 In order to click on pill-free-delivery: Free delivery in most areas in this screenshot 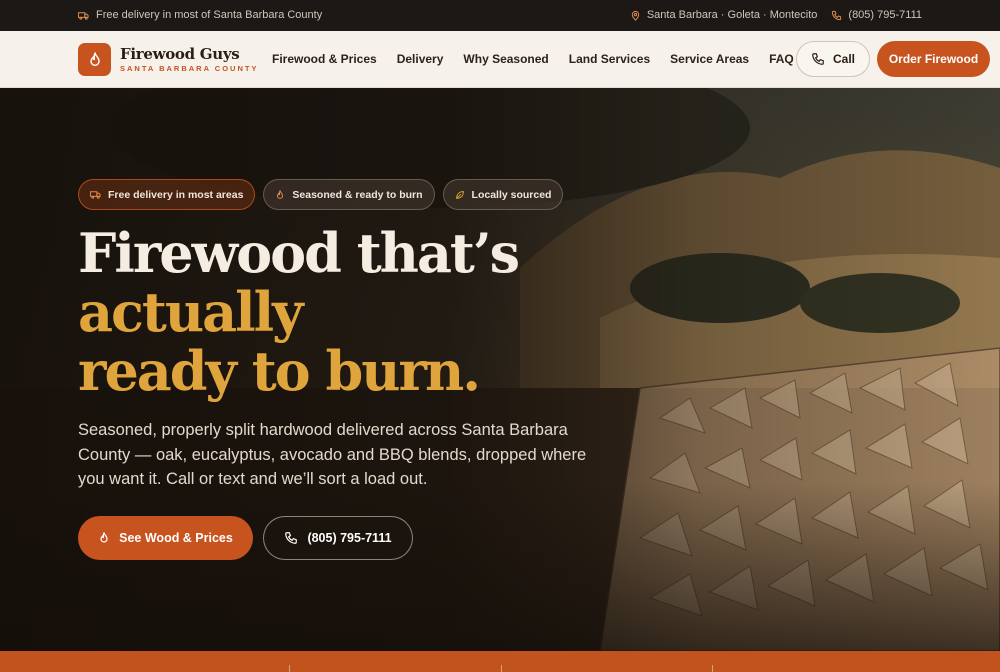, I will do `click(167, 194)`.